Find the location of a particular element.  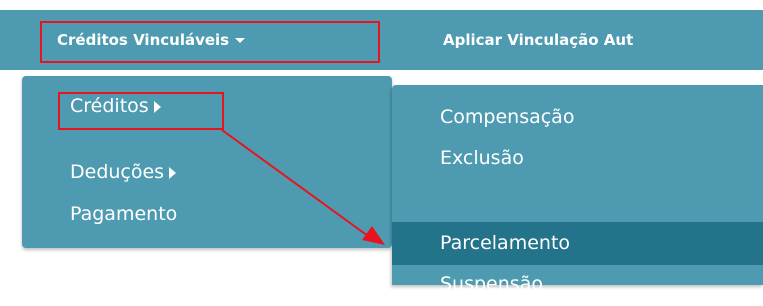

menu-item-pagamento-label: Pagamento is located at coordinates (124, 214).